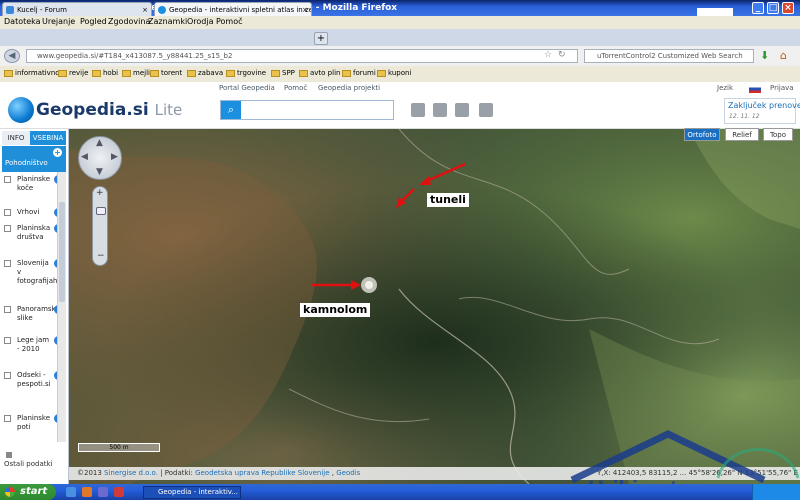 The height and width of the screenshot is (500, 800). I want to click on app-icon, so click(119, 492).